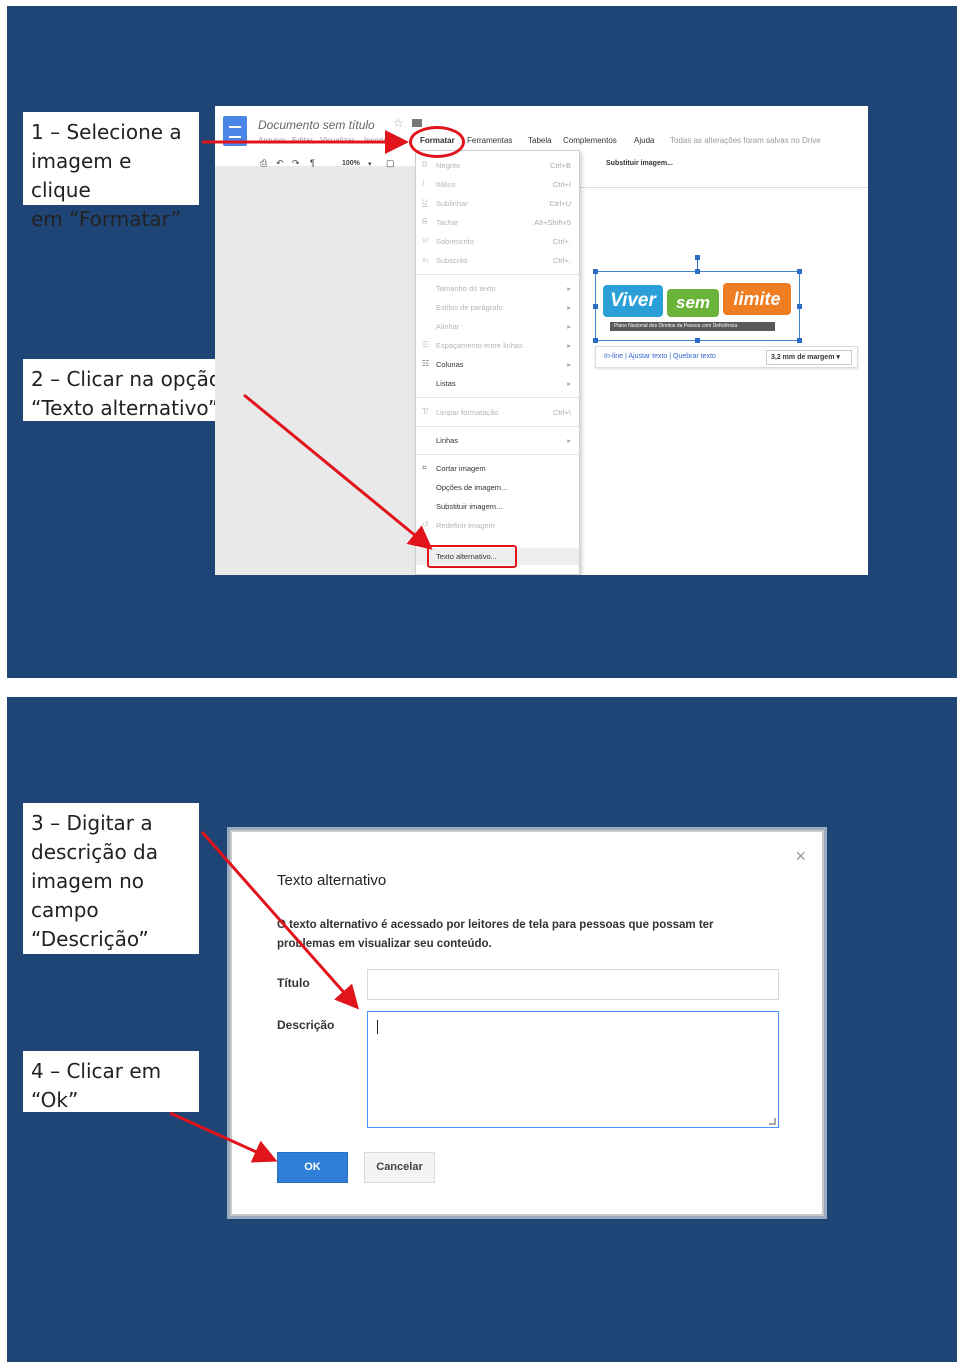 Image resolution: width=957 pixels, height=1362 pixels. Describe the element at coordinates (398, 123) in the screenshot. I see `star-icon: ☆` at that location.